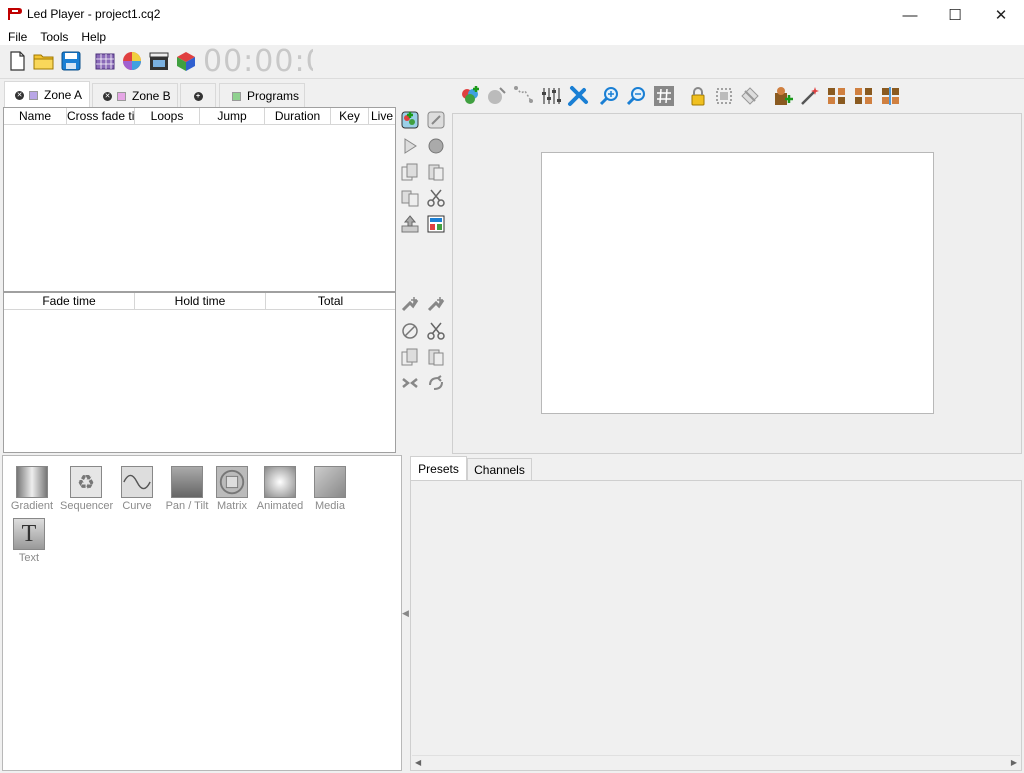  What do you see at coordinates (330, 482) in the screenshot?
I see `media-icon` at bounding box center [330, 482].